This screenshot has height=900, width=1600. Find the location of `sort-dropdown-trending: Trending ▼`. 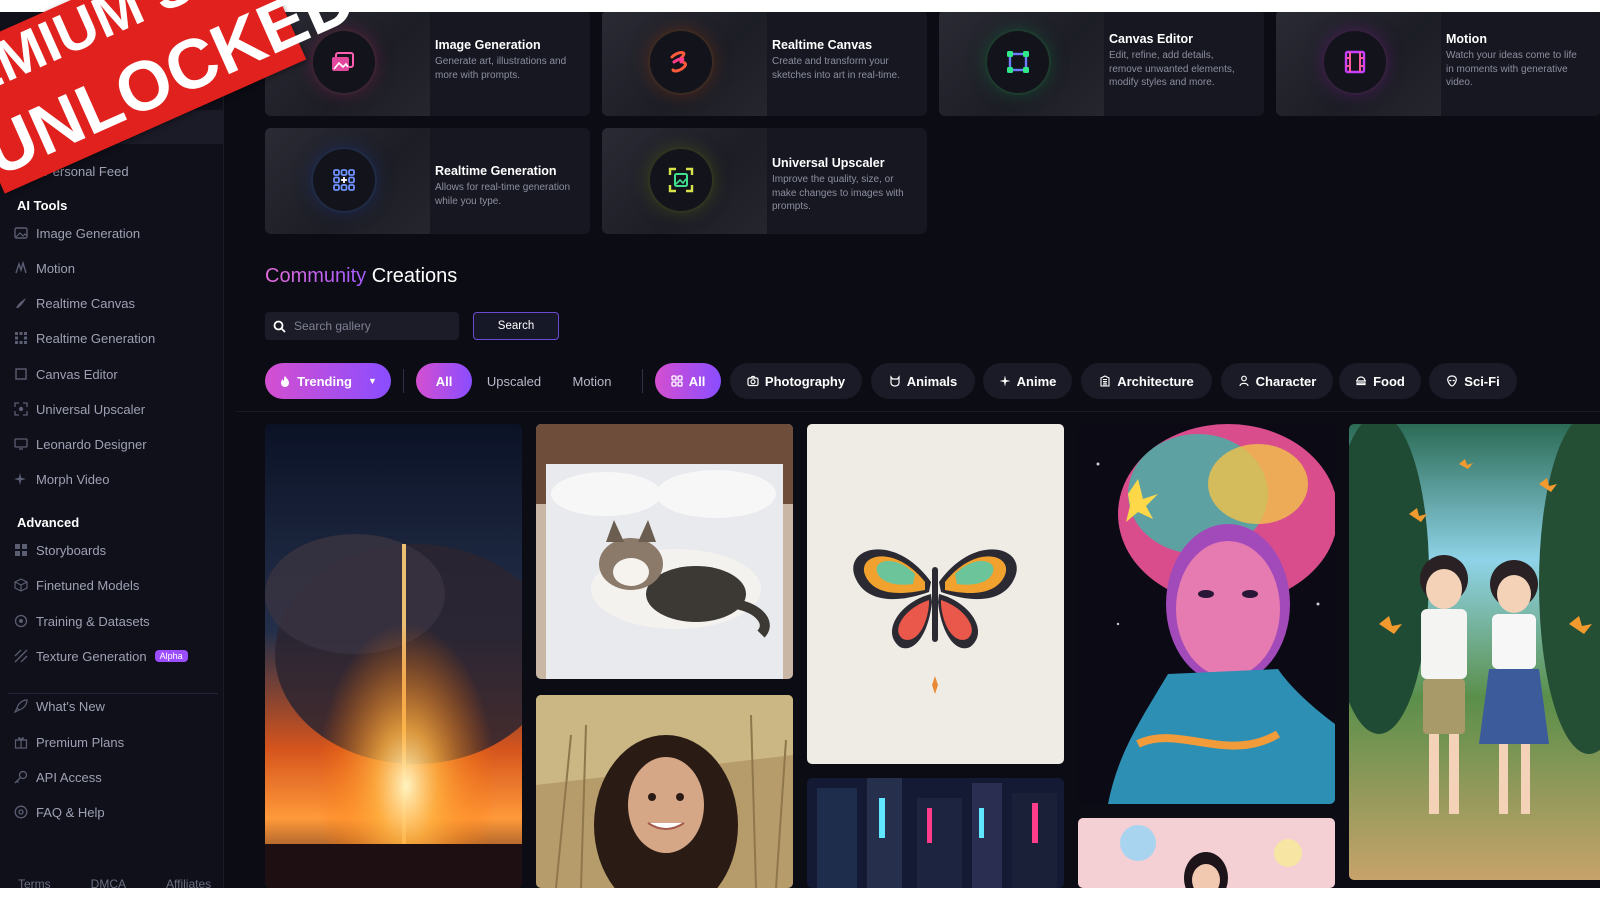

sort-dropdown-trending: Trending ▼ is located at coordinates (328, 381).